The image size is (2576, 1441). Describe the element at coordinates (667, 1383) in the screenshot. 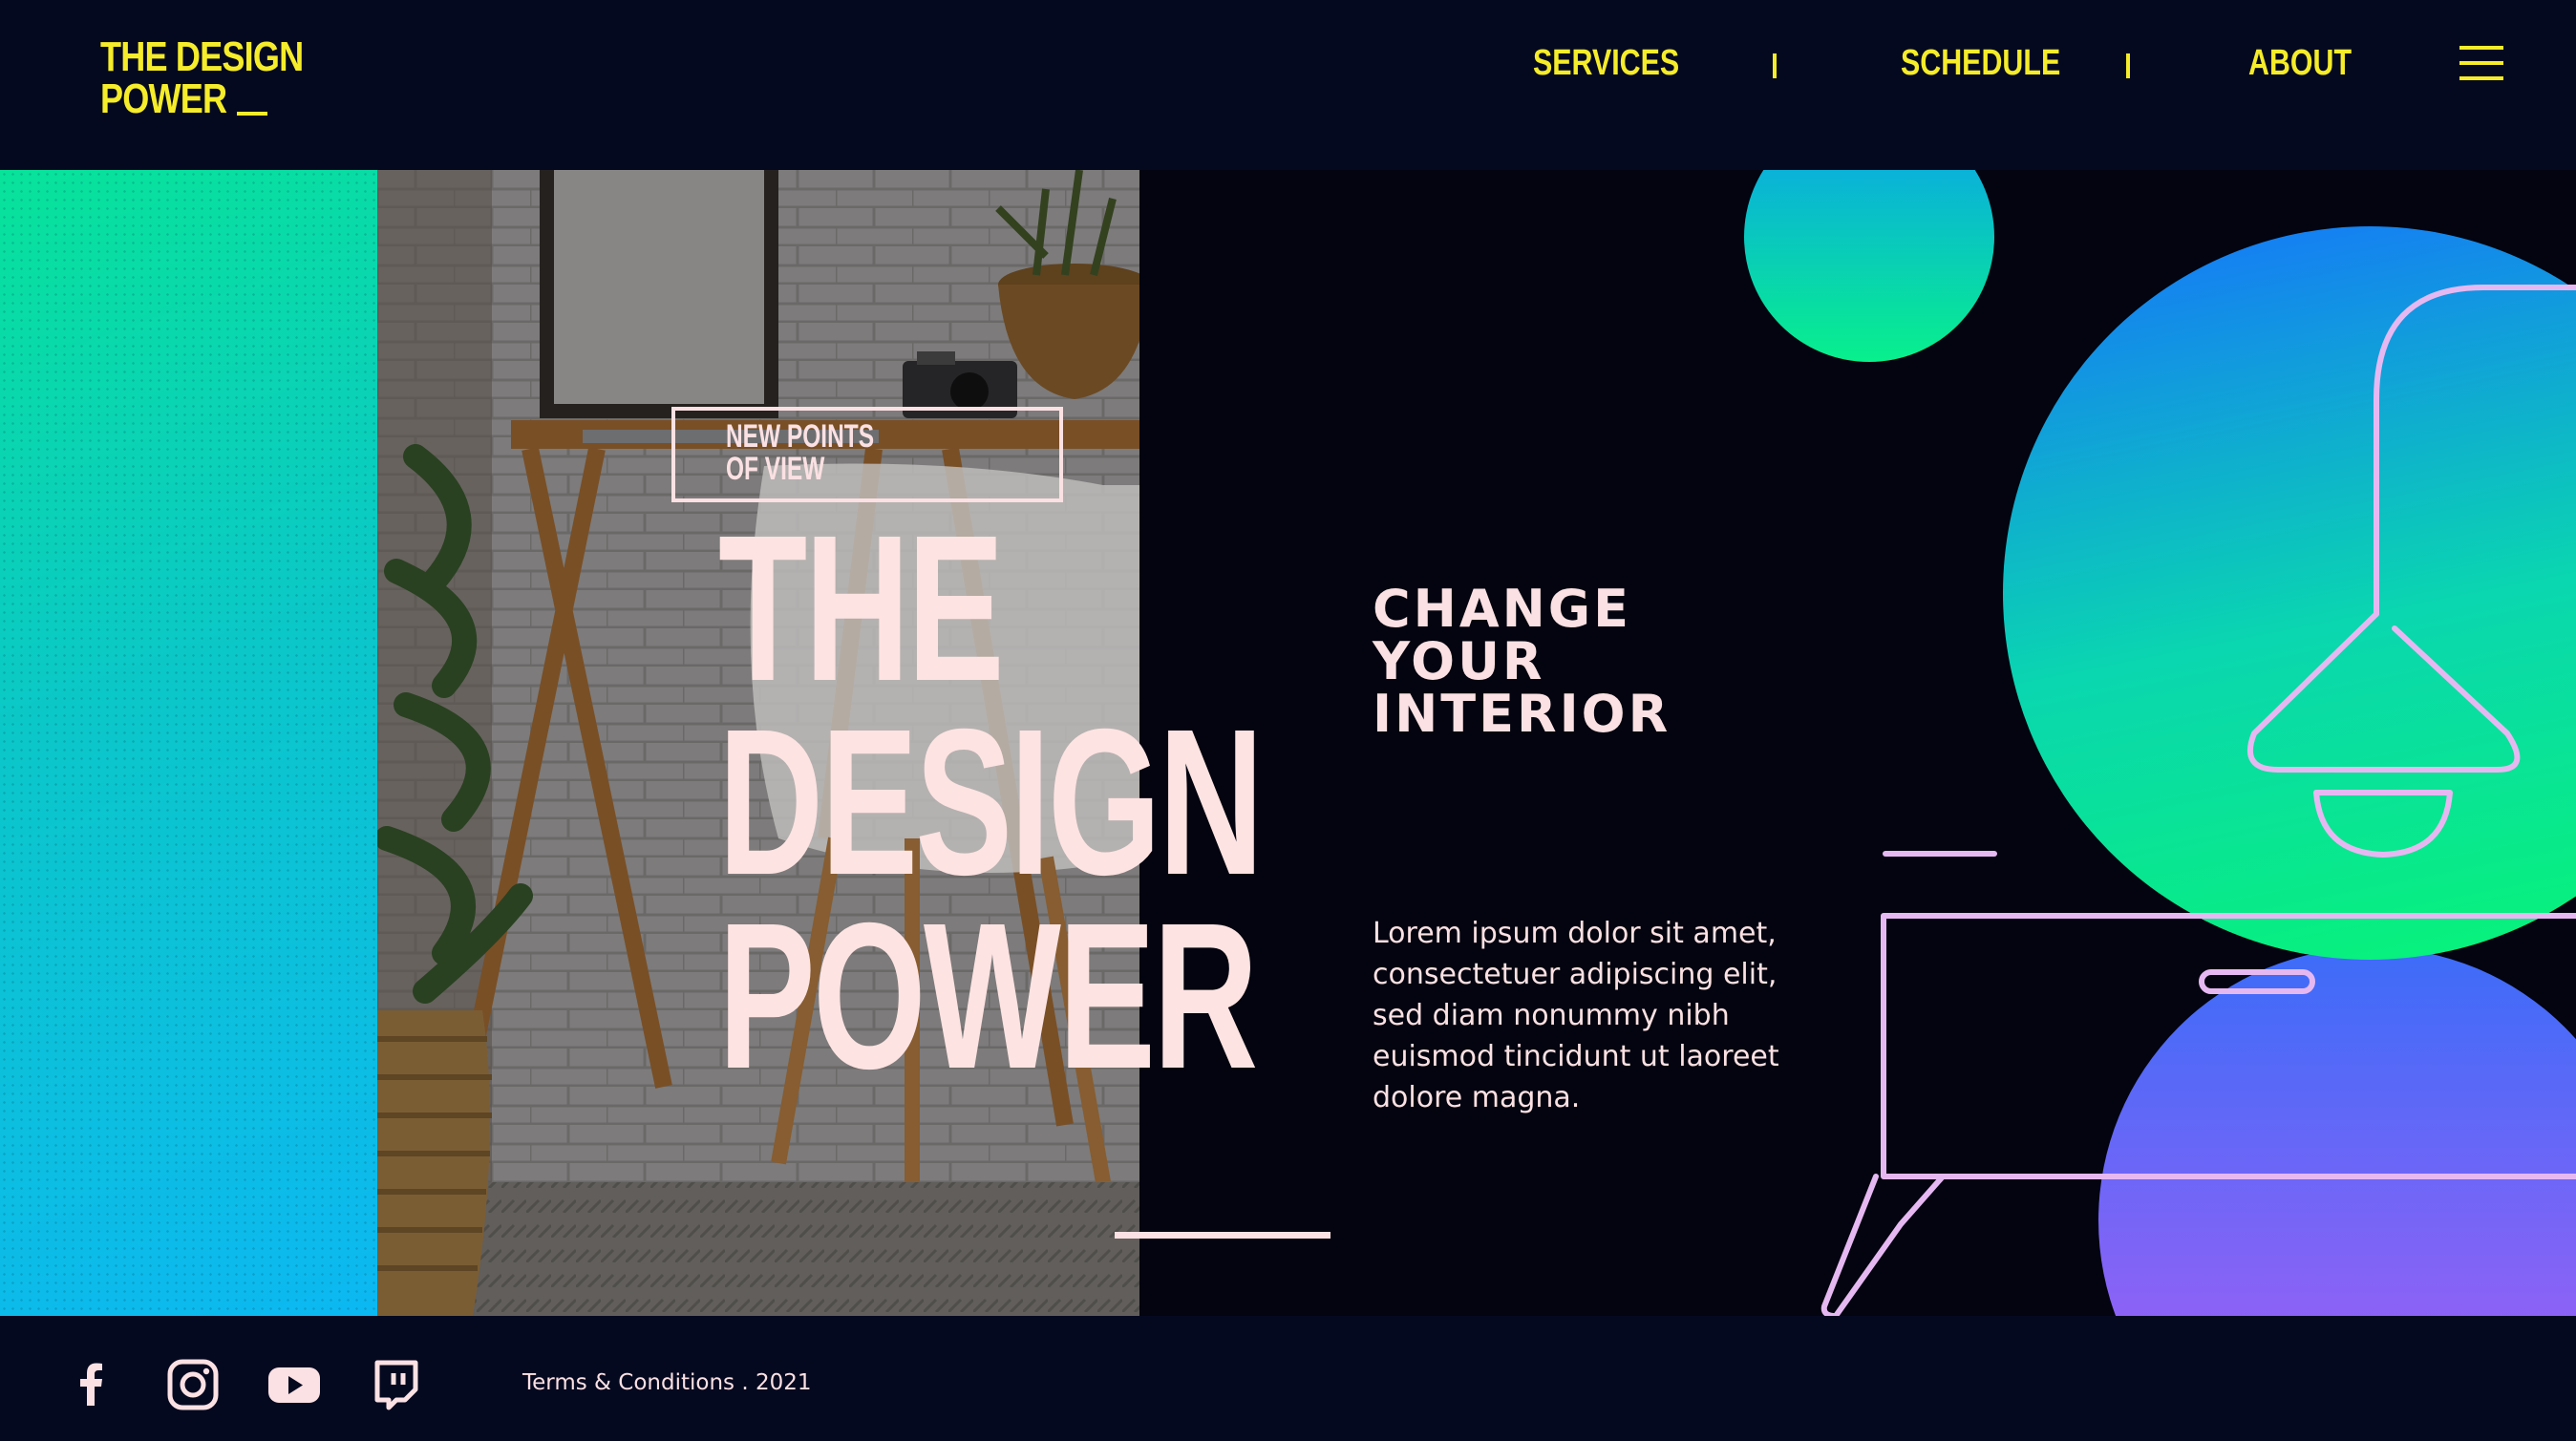

I see `terms-link: Terms & Conditions . 2021` at that location.